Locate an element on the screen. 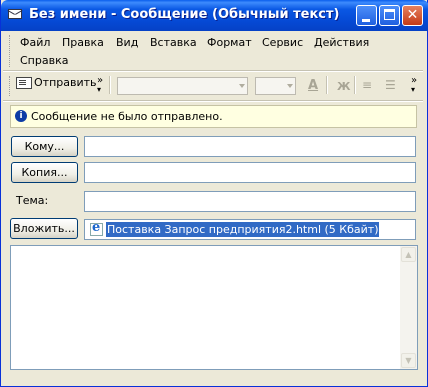 The height and width of the screenshot is (387, 428). subject-label: Тема: is located at coordinates (32, 200).